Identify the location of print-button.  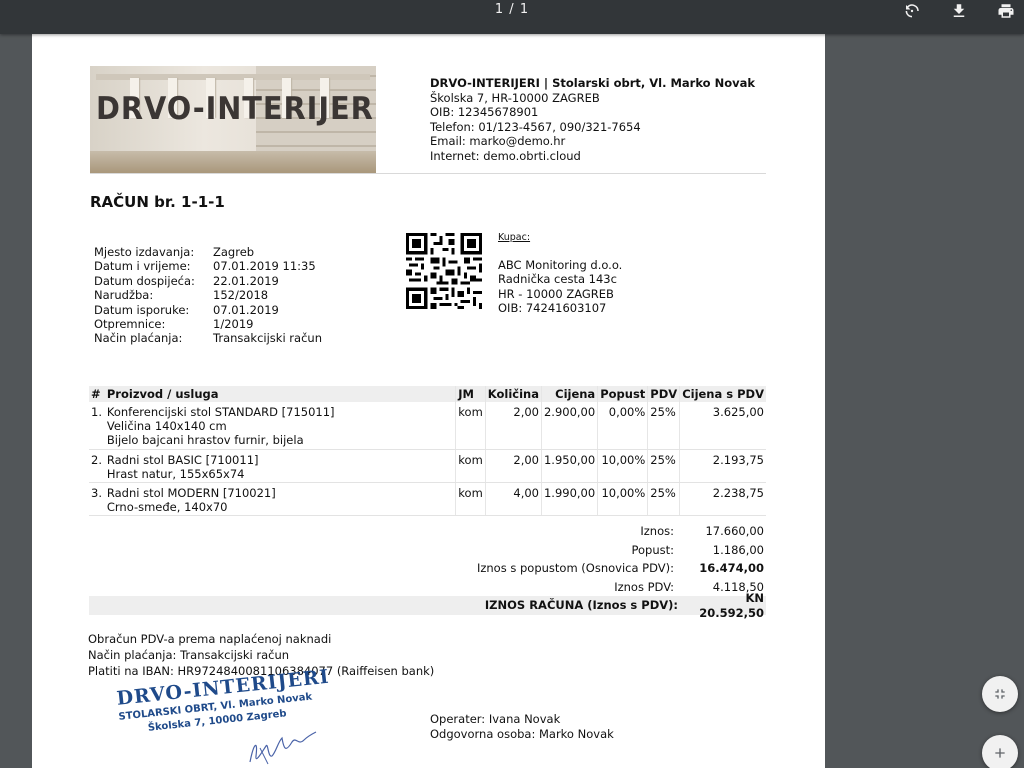
(1006, 11).